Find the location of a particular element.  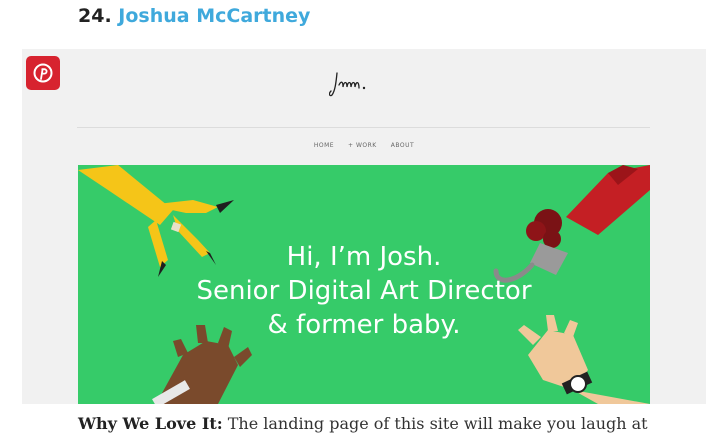

nav-work: + WORK is located at coordinates (362, 145).